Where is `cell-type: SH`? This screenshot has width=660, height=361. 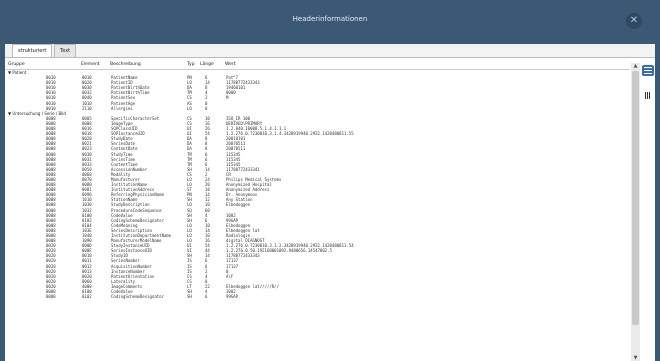
cell-type: SH is located at coordinates (189, 297).